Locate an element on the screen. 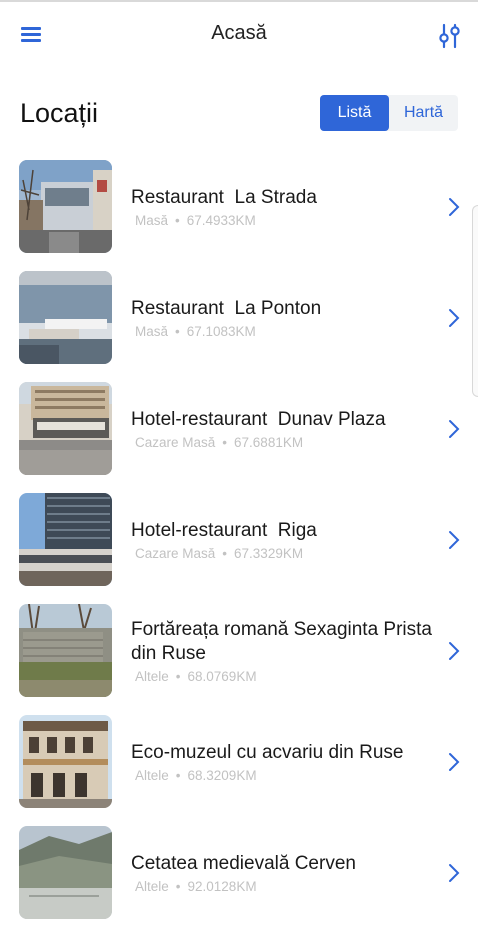 The height and width of the screenshot is (934, 478). location-meta: Cazare Masă • 67.6881KM is located at coordinates (219, 442).